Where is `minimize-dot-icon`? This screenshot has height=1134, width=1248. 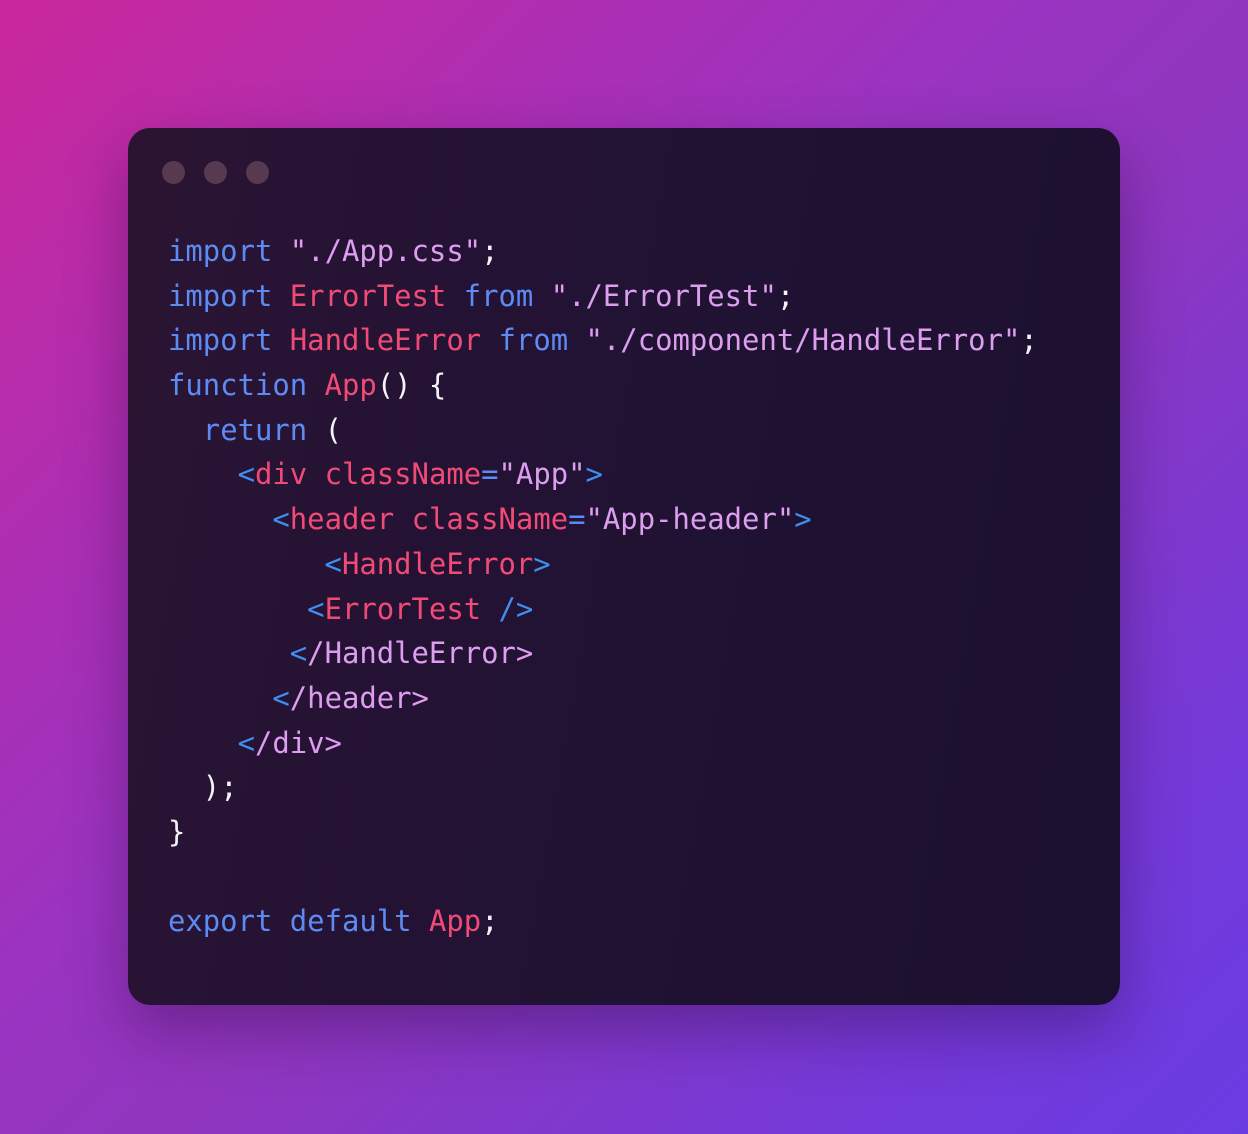
minimize-dot-icon is located at coordinates (215, 172).